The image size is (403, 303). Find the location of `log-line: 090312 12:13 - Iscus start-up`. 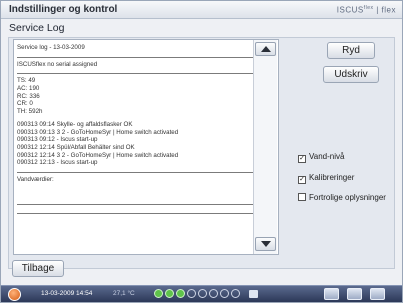

log-line: 090312 12:13 - Iscus start-up is located at coordinates (57, 163).